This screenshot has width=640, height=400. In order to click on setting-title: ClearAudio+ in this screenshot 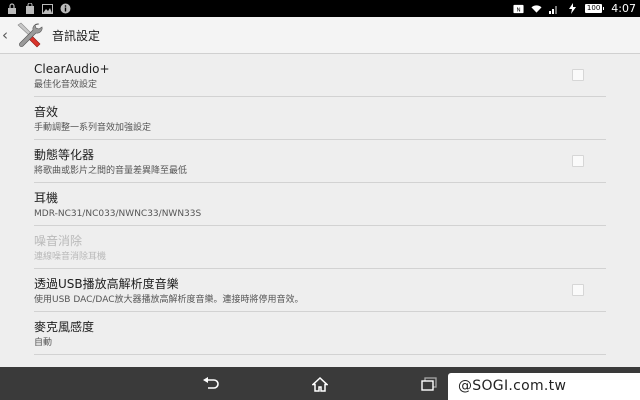, I will do `click(72, 69)`.